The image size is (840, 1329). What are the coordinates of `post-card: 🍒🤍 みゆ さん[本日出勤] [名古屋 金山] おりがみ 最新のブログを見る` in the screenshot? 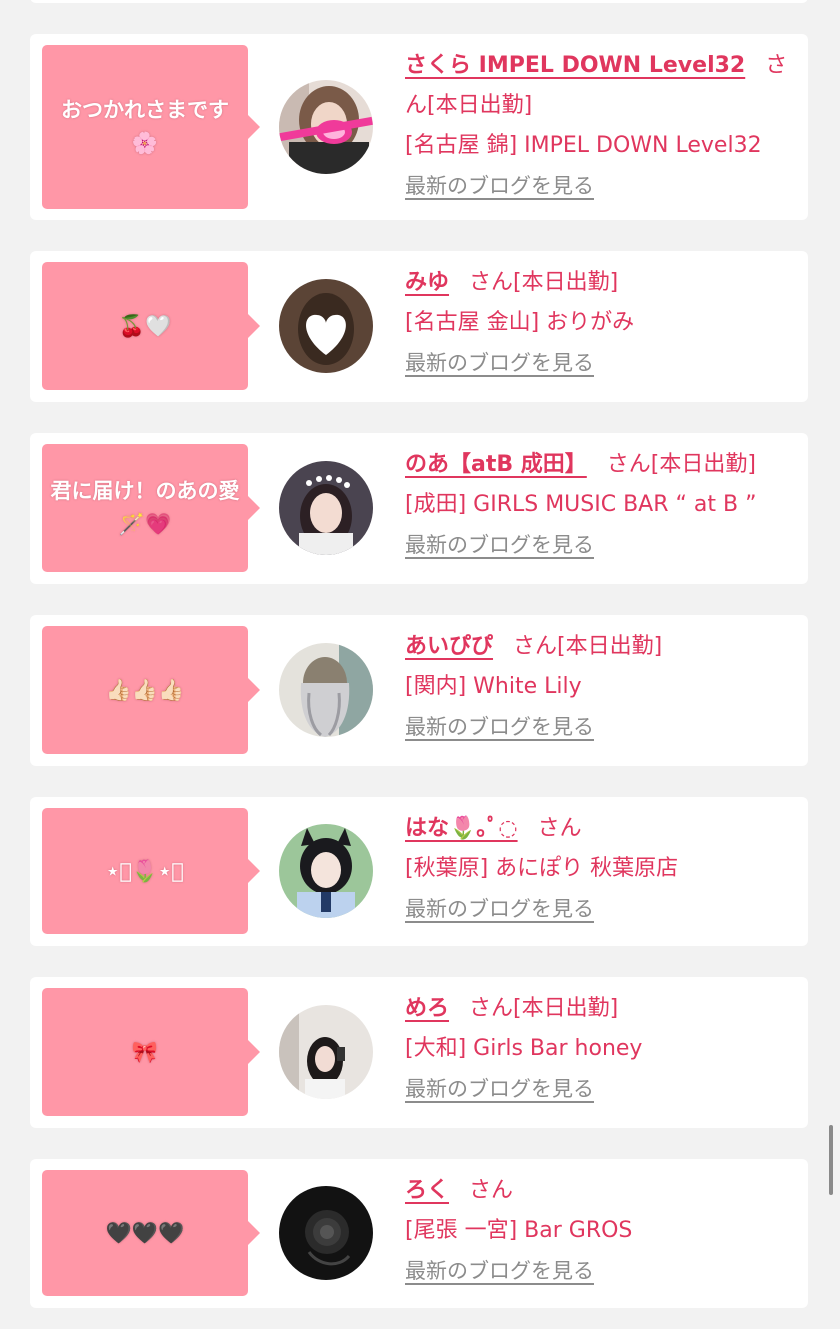 It's located at (419, 326).